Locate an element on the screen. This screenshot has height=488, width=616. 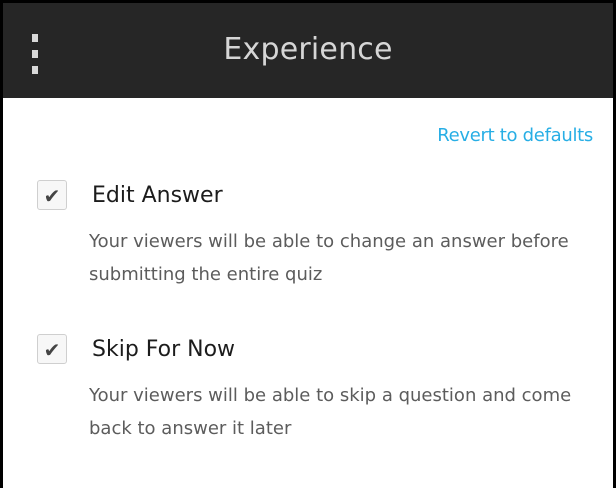
option-row: ✔ Skip For Now is located at coordinates (315, 349).